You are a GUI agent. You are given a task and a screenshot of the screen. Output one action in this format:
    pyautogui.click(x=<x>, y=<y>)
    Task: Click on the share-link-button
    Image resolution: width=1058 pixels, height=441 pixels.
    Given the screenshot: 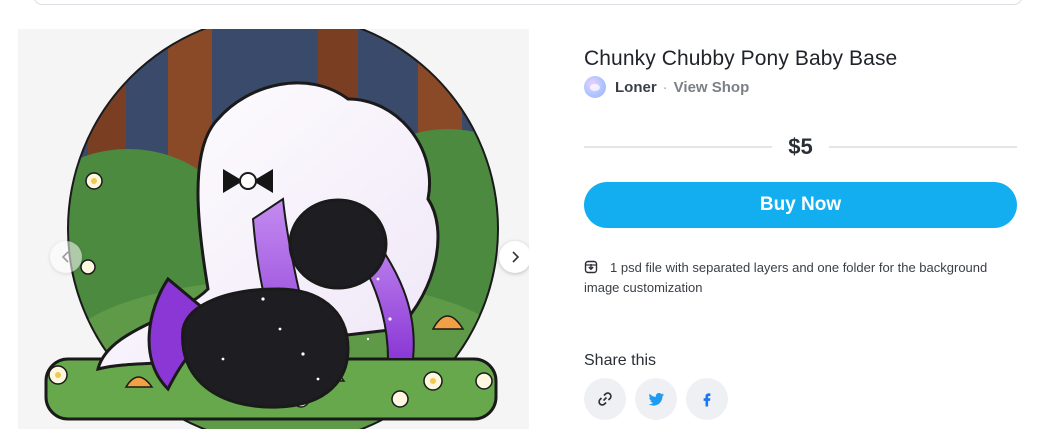 What is the action you would take?
    pyautogui.click(x=605, y=399)
    